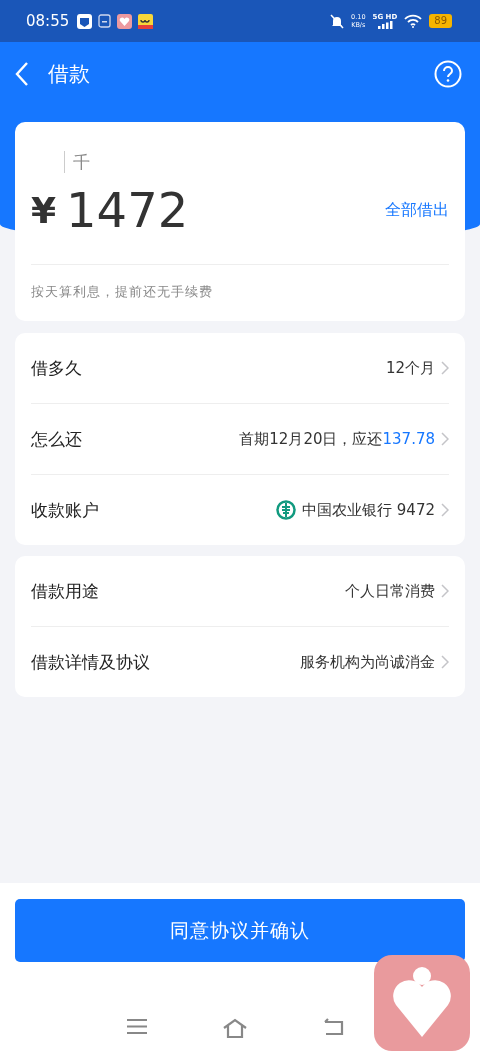 This screenshot has width=480, height=1061. Describe the element at coordinates (48, 21) in the screenshot. I see `clock: 08:55` at that location.